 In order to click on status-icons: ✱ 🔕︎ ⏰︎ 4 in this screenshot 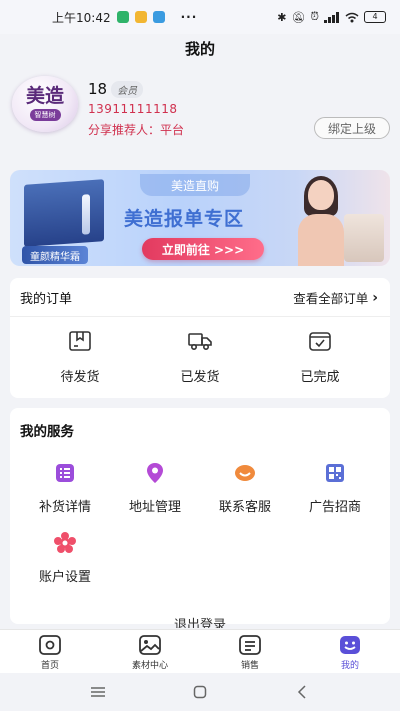, I will do `click(331, 17)`.